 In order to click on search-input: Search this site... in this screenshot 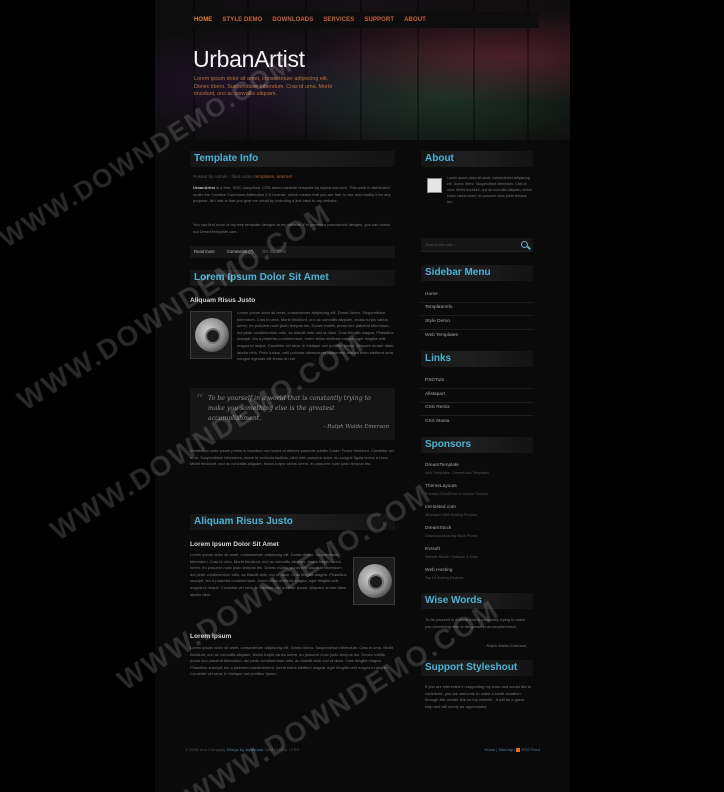, I will do `click(440, 245)`.